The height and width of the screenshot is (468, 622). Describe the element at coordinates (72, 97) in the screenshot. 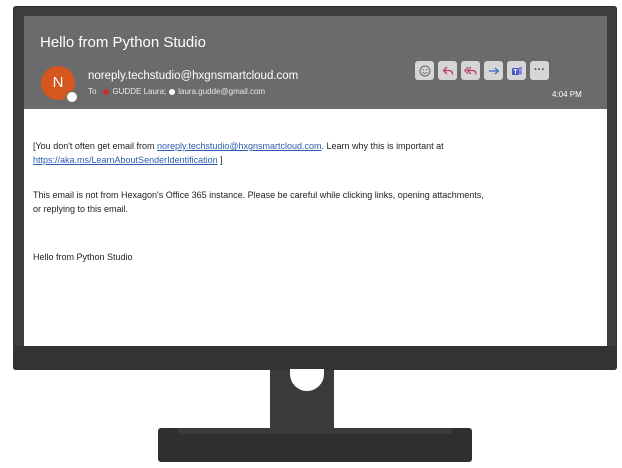

I see `presence-status-icon` at that location.